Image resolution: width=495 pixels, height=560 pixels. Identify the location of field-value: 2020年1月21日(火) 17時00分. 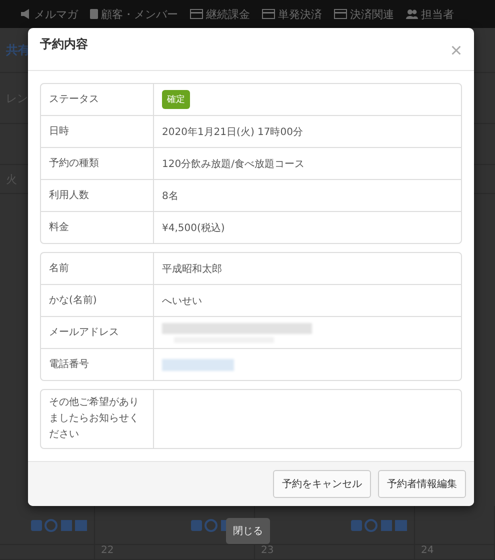
(232, 132).